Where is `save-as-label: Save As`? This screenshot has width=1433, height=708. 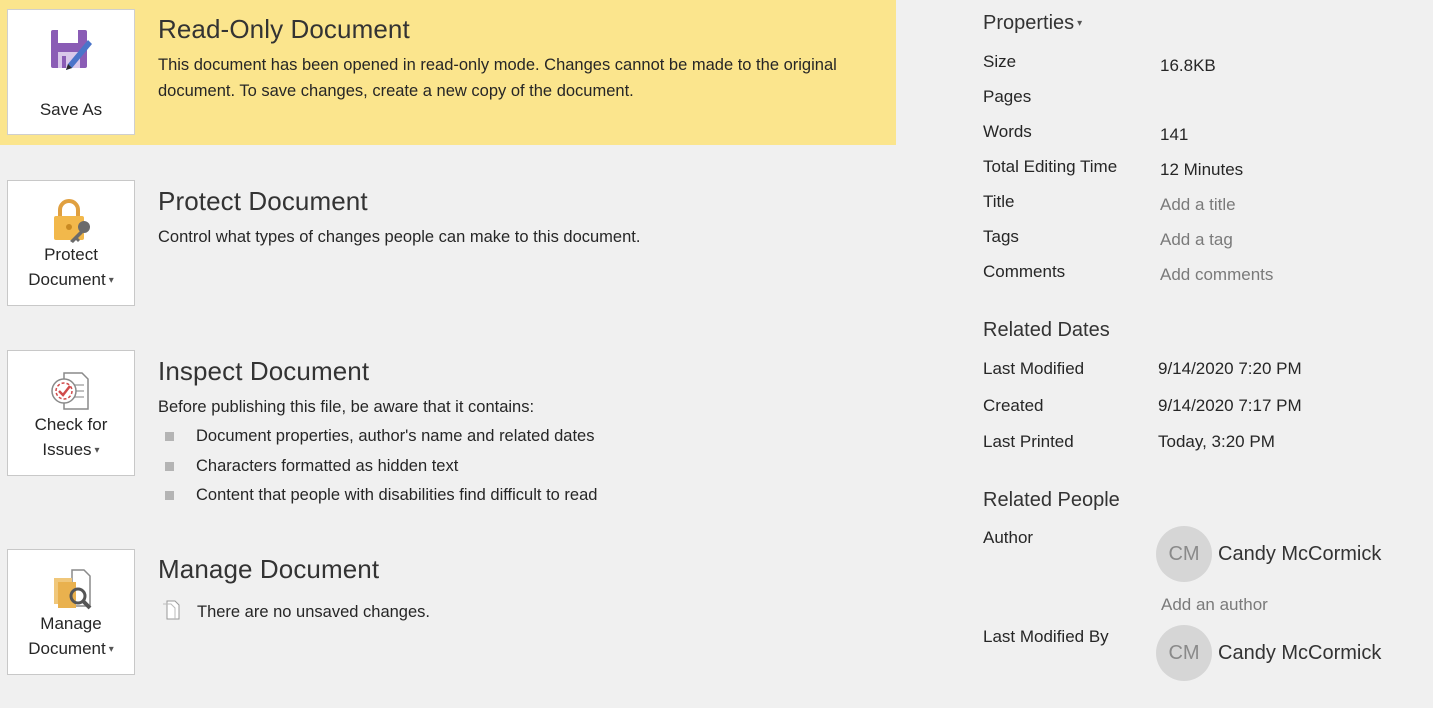
save-as-label: Save As is located at coordinates (71, 109).